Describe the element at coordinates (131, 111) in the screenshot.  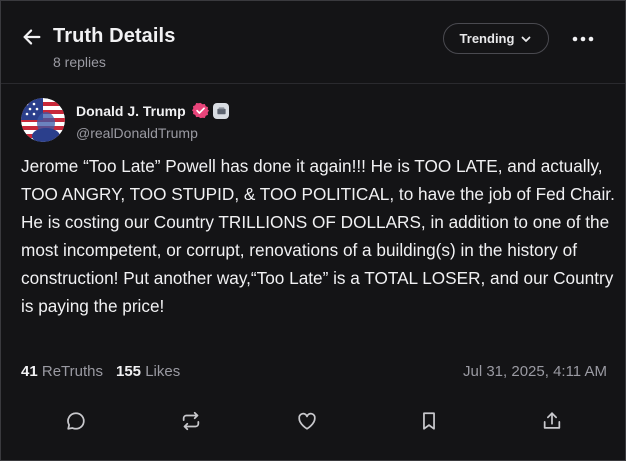
I see `author-name: Donald J. Trump` at that location.